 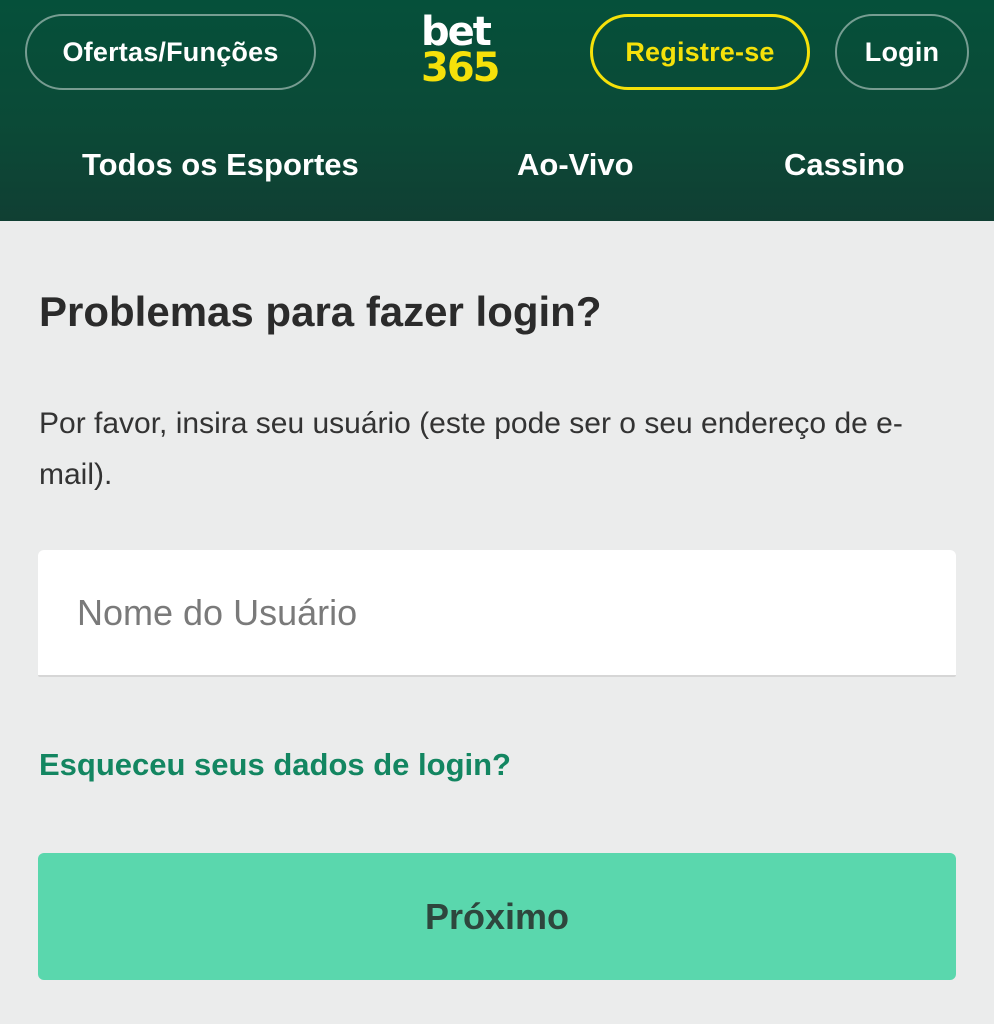 I want to click on logo-text-365: 365, so click(x=461, y=68).